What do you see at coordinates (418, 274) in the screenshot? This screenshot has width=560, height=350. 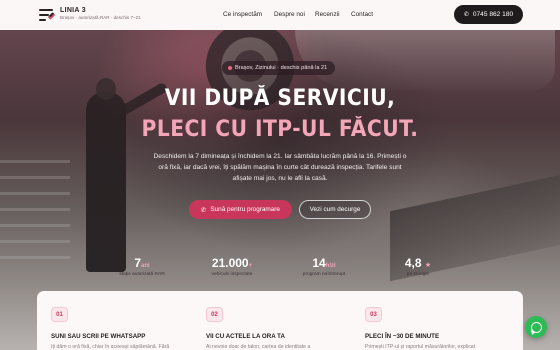 I see `stat-rating-label: pe Google` at bounding box center [418, 274].